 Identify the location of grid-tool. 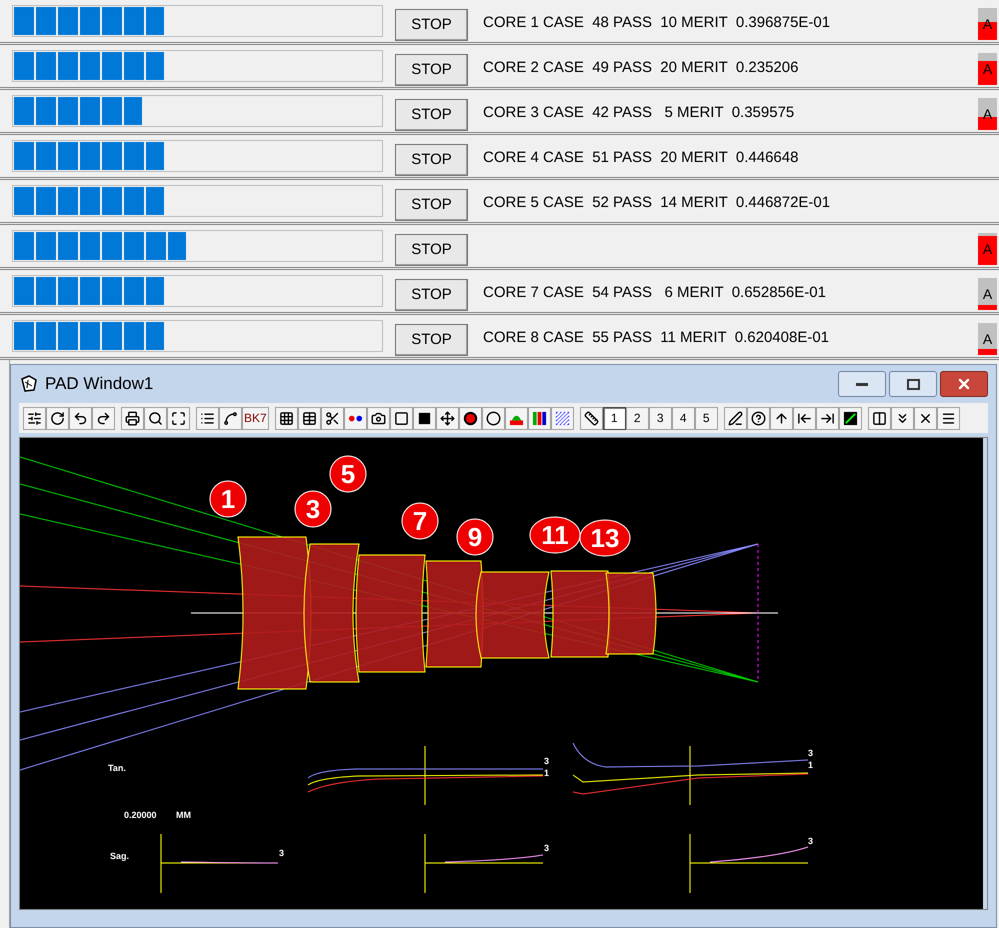
(286, 418).